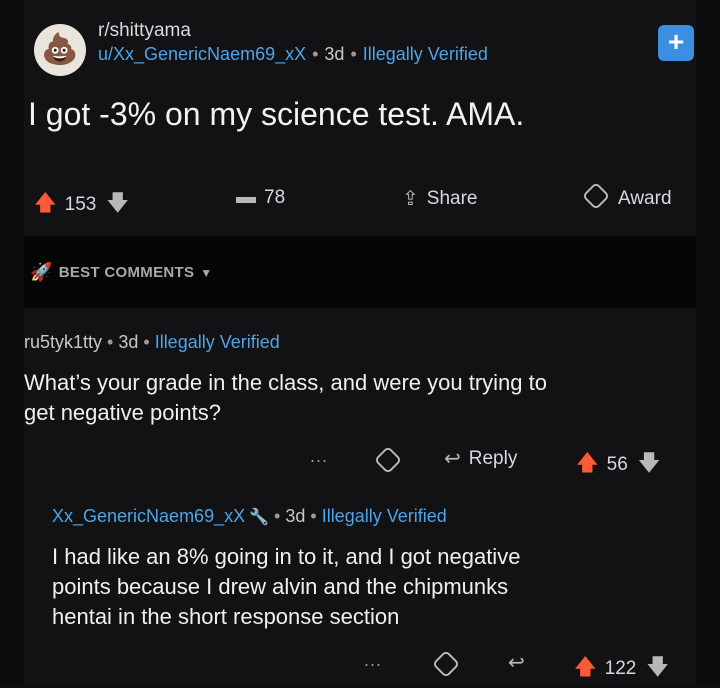  I want to click on comment-vote-group: 🡅 56 🡇, so click(618, 465).